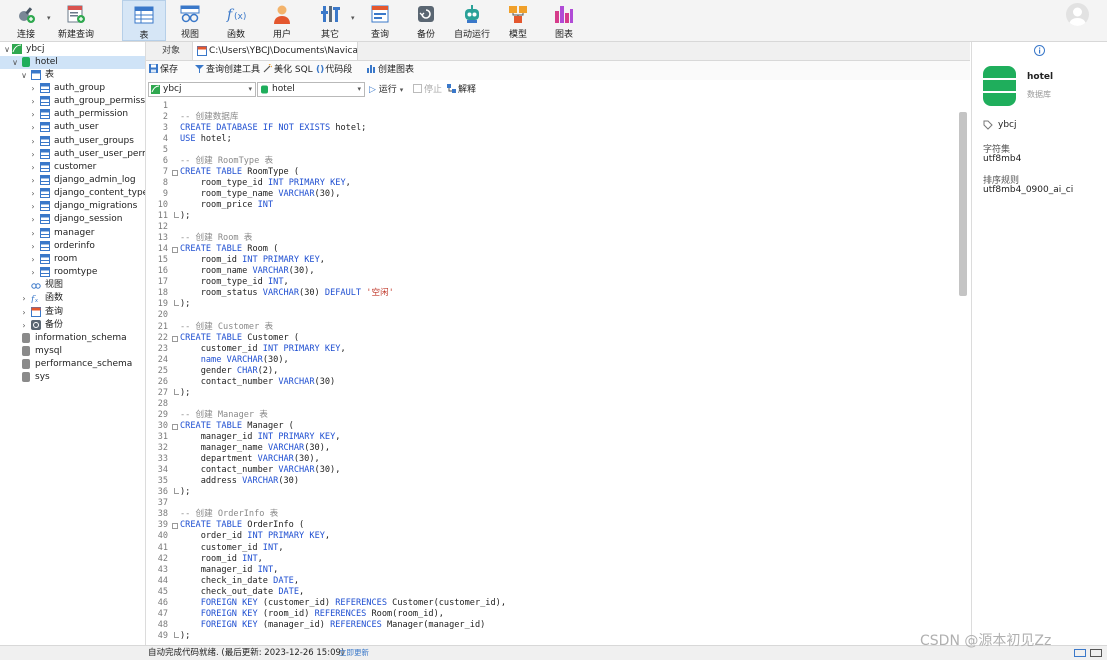  Describe the element at coordinates (1080, 653) in the screenshot. I see `layout-toggle-icon` at that location.